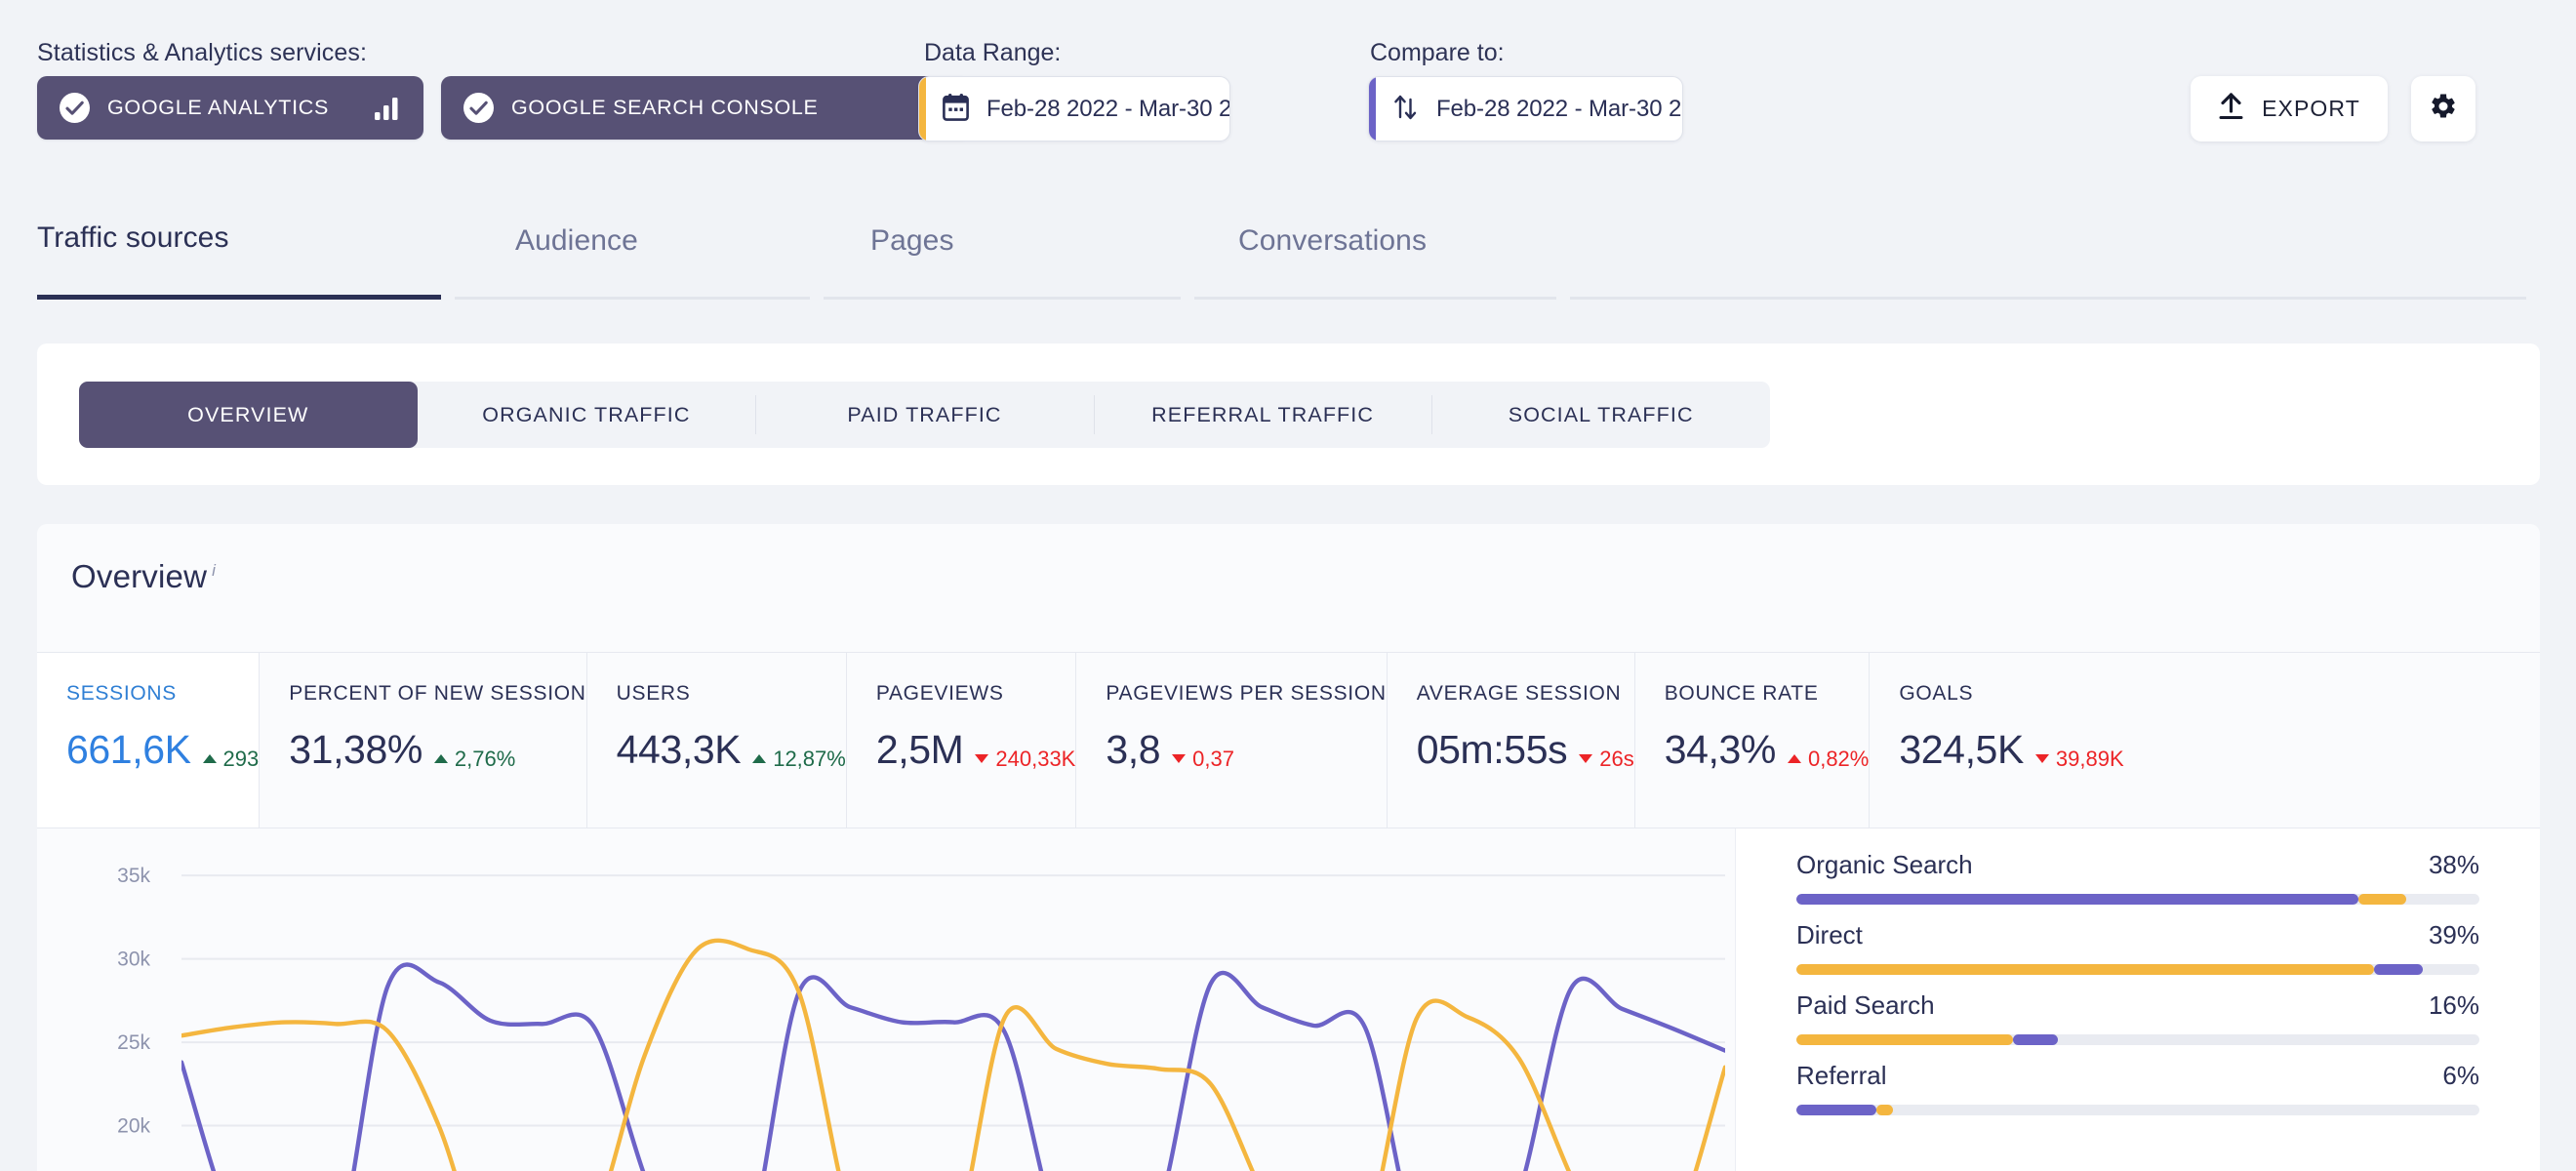 The height and width of the screenshot is (1171, 2576). What do you see at coordinates (1405, 109) in the screenshot?
I see `compare-arrows-icon` at bounding box center [1405, 109].